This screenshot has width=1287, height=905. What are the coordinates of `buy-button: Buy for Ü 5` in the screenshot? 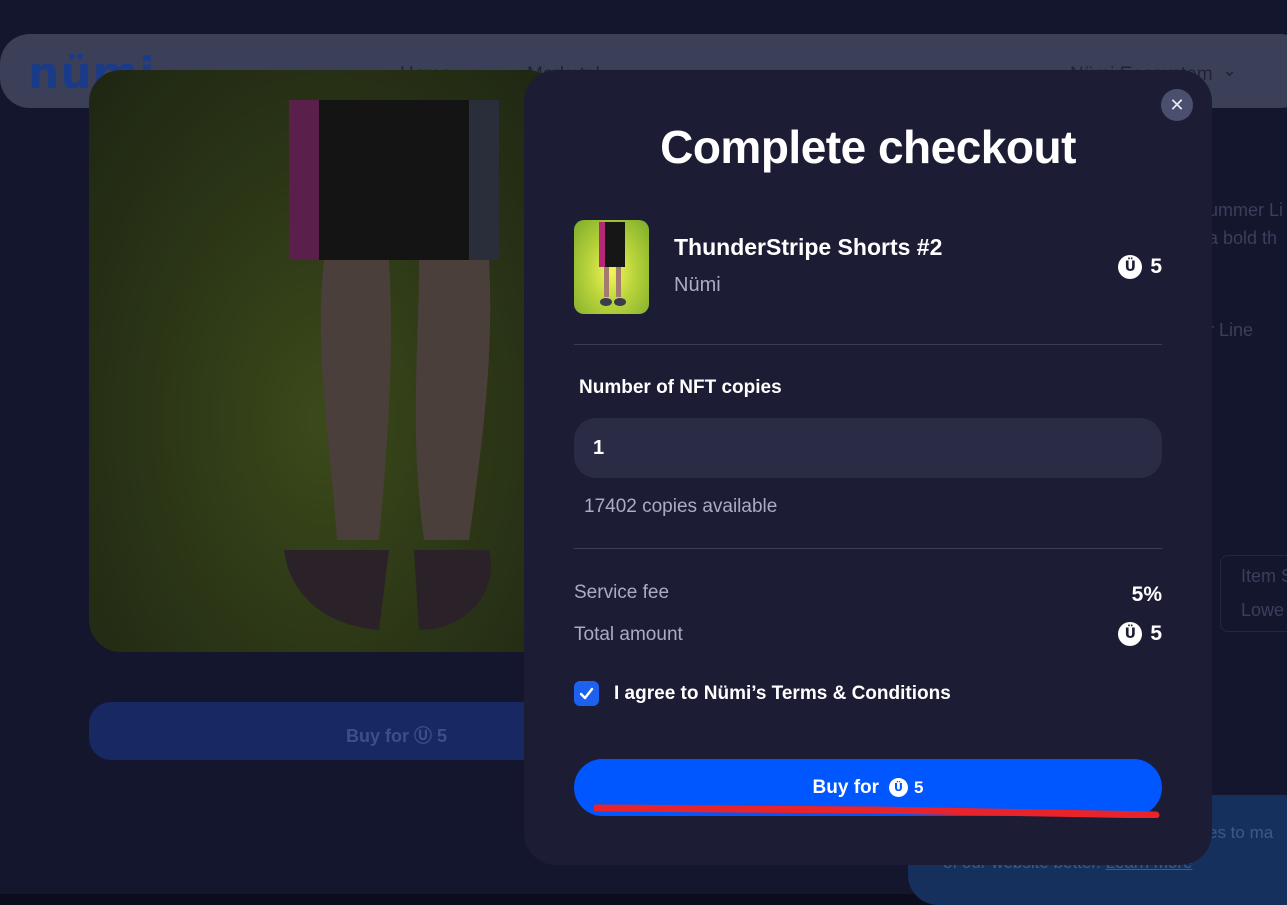 It's located at (868, 787).